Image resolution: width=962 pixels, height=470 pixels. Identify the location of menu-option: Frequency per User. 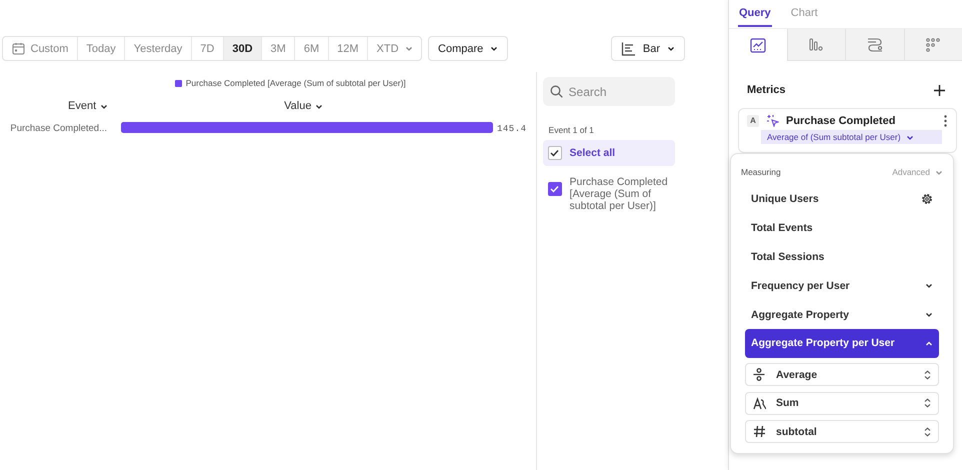
(842, 285).